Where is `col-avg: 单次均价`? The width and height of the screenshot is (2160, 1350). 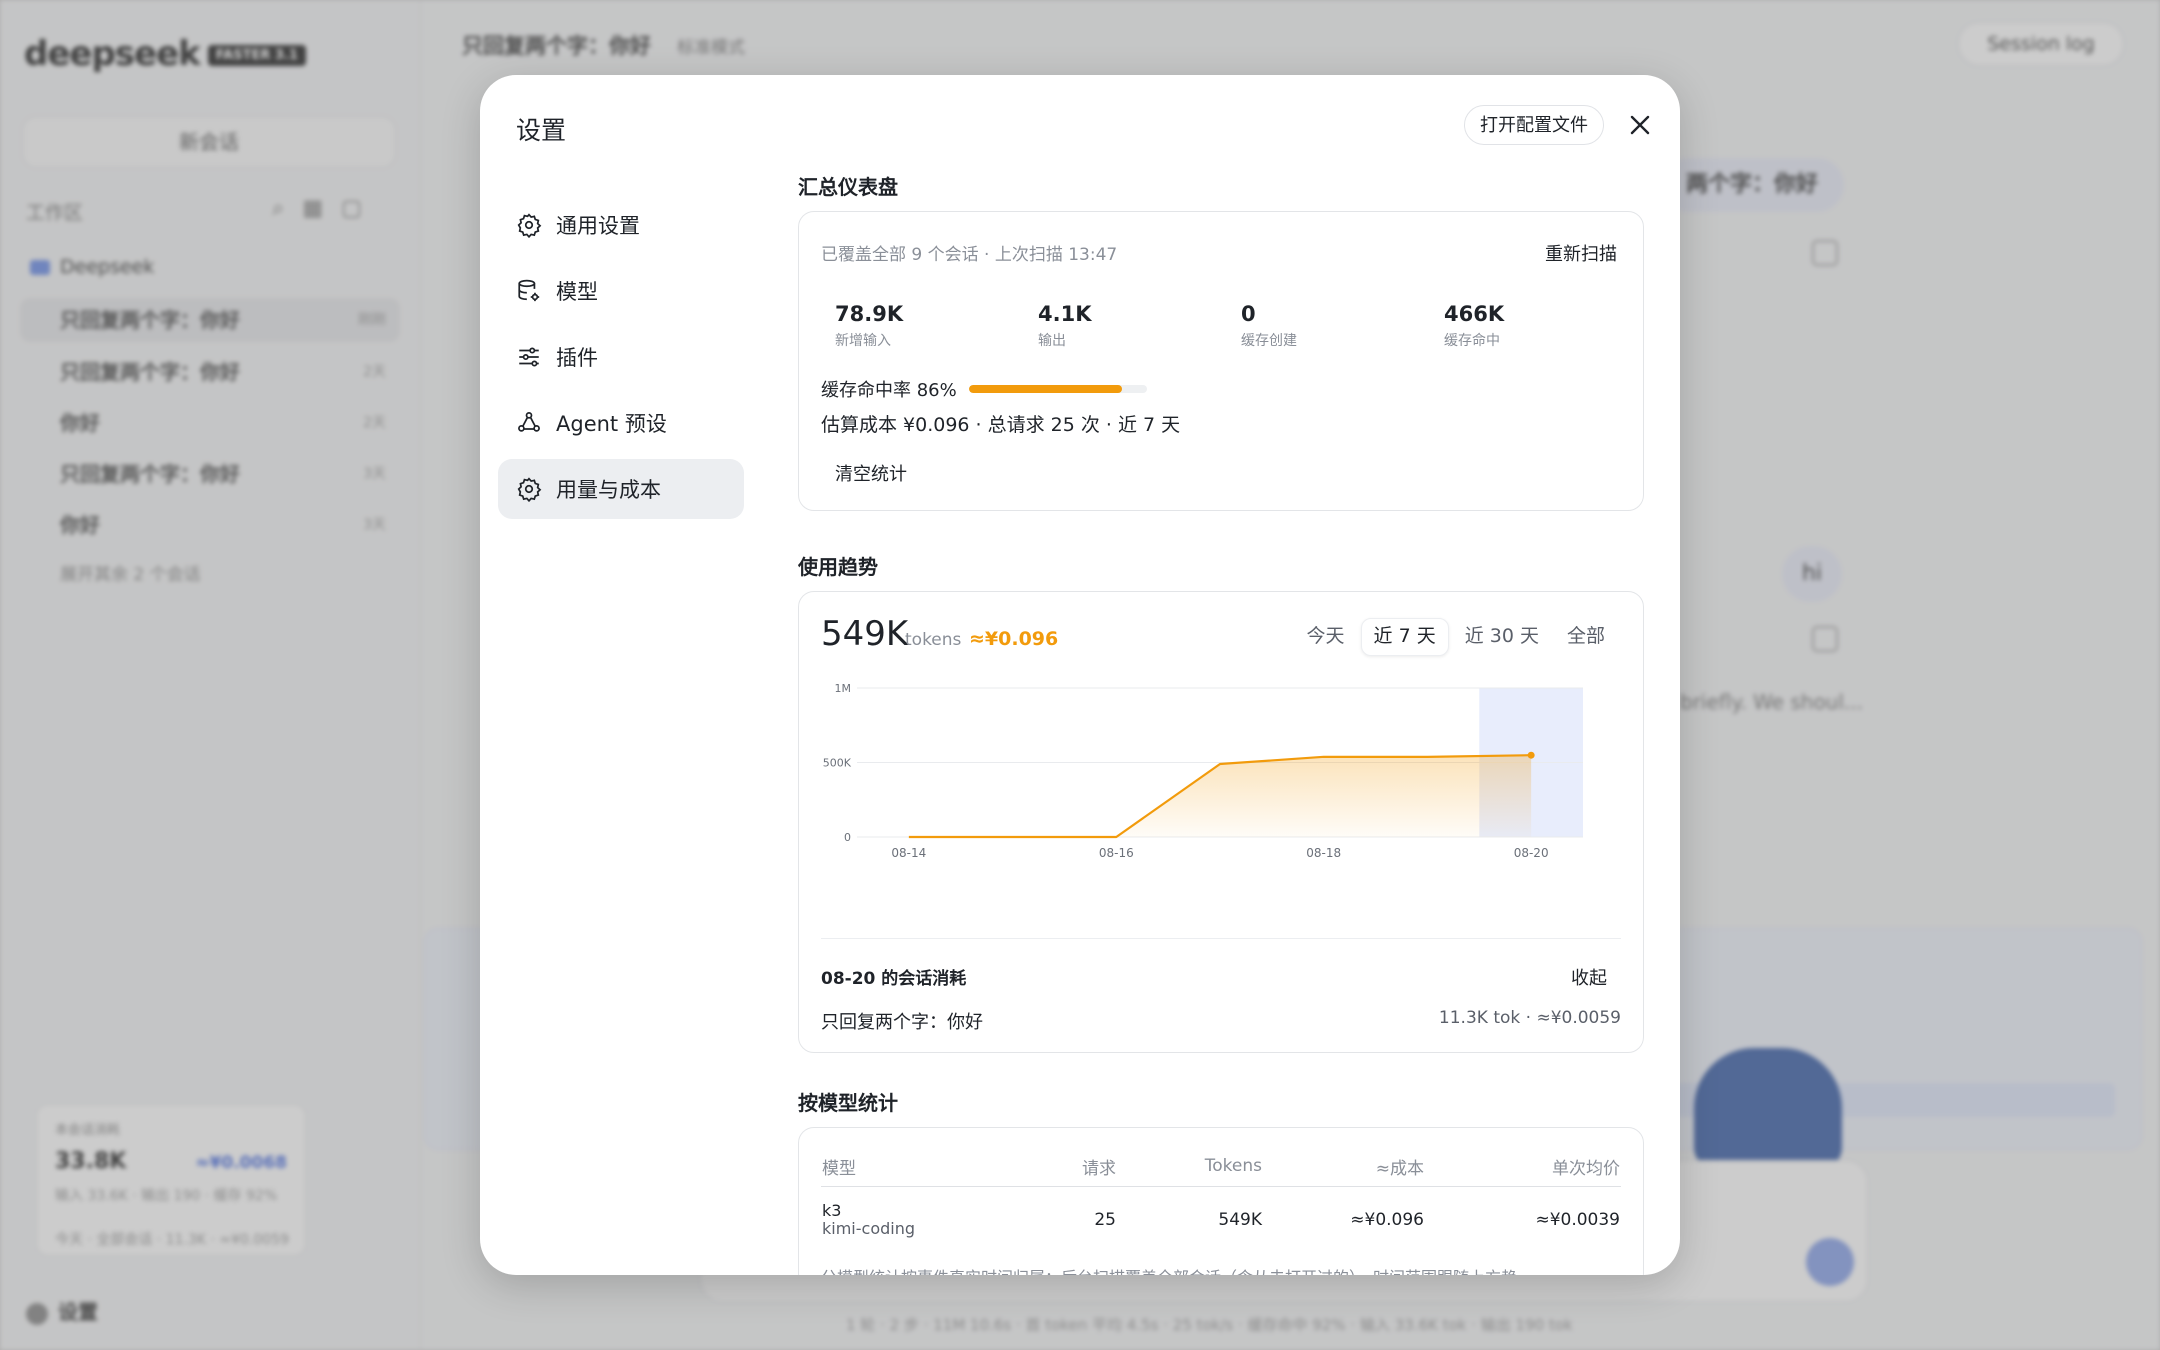
col-avg: 单次均价 is located at coordinates (1523, 1166).